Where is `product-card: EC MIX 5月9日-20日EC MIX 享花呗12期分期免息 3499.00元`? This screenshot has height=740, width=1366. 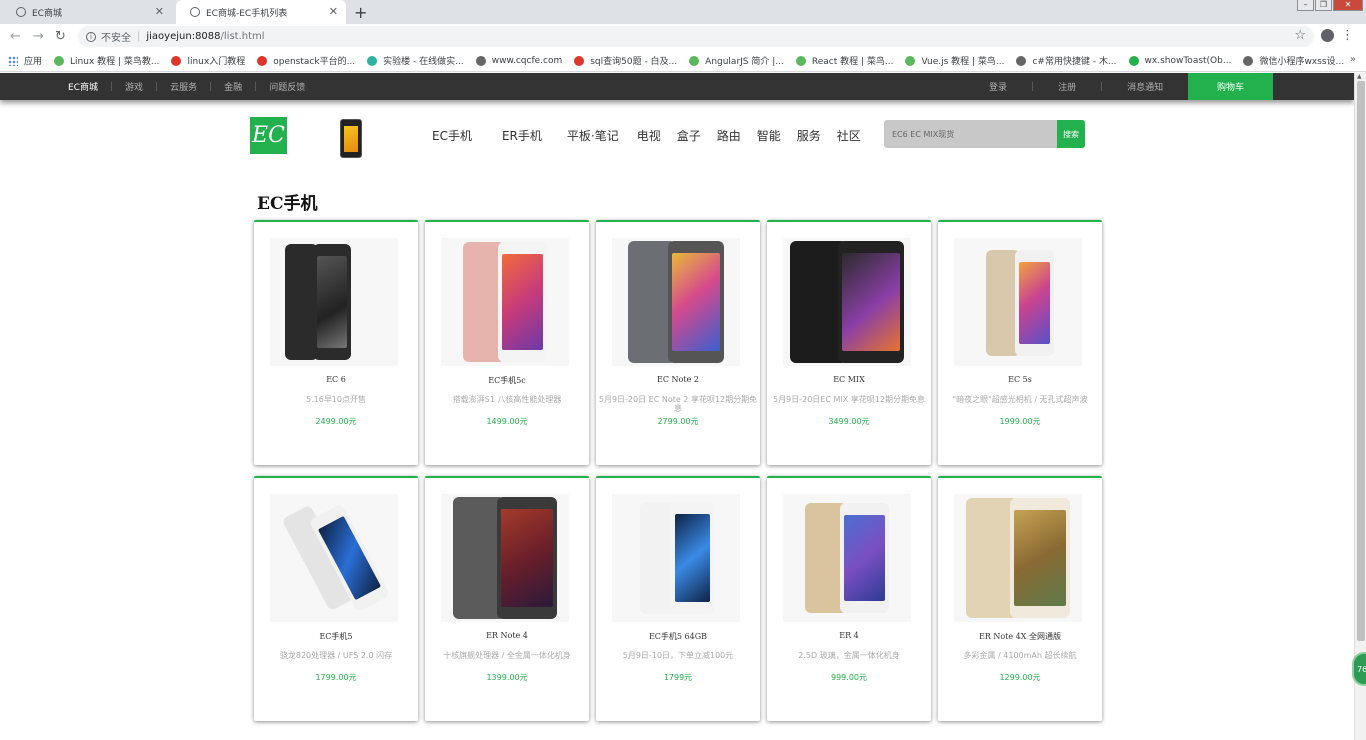
product-card: EC MIX 5月9日-20日EC MIX 享花呗12期分期免息 3499.00元 is located at coordinates (849, 342).